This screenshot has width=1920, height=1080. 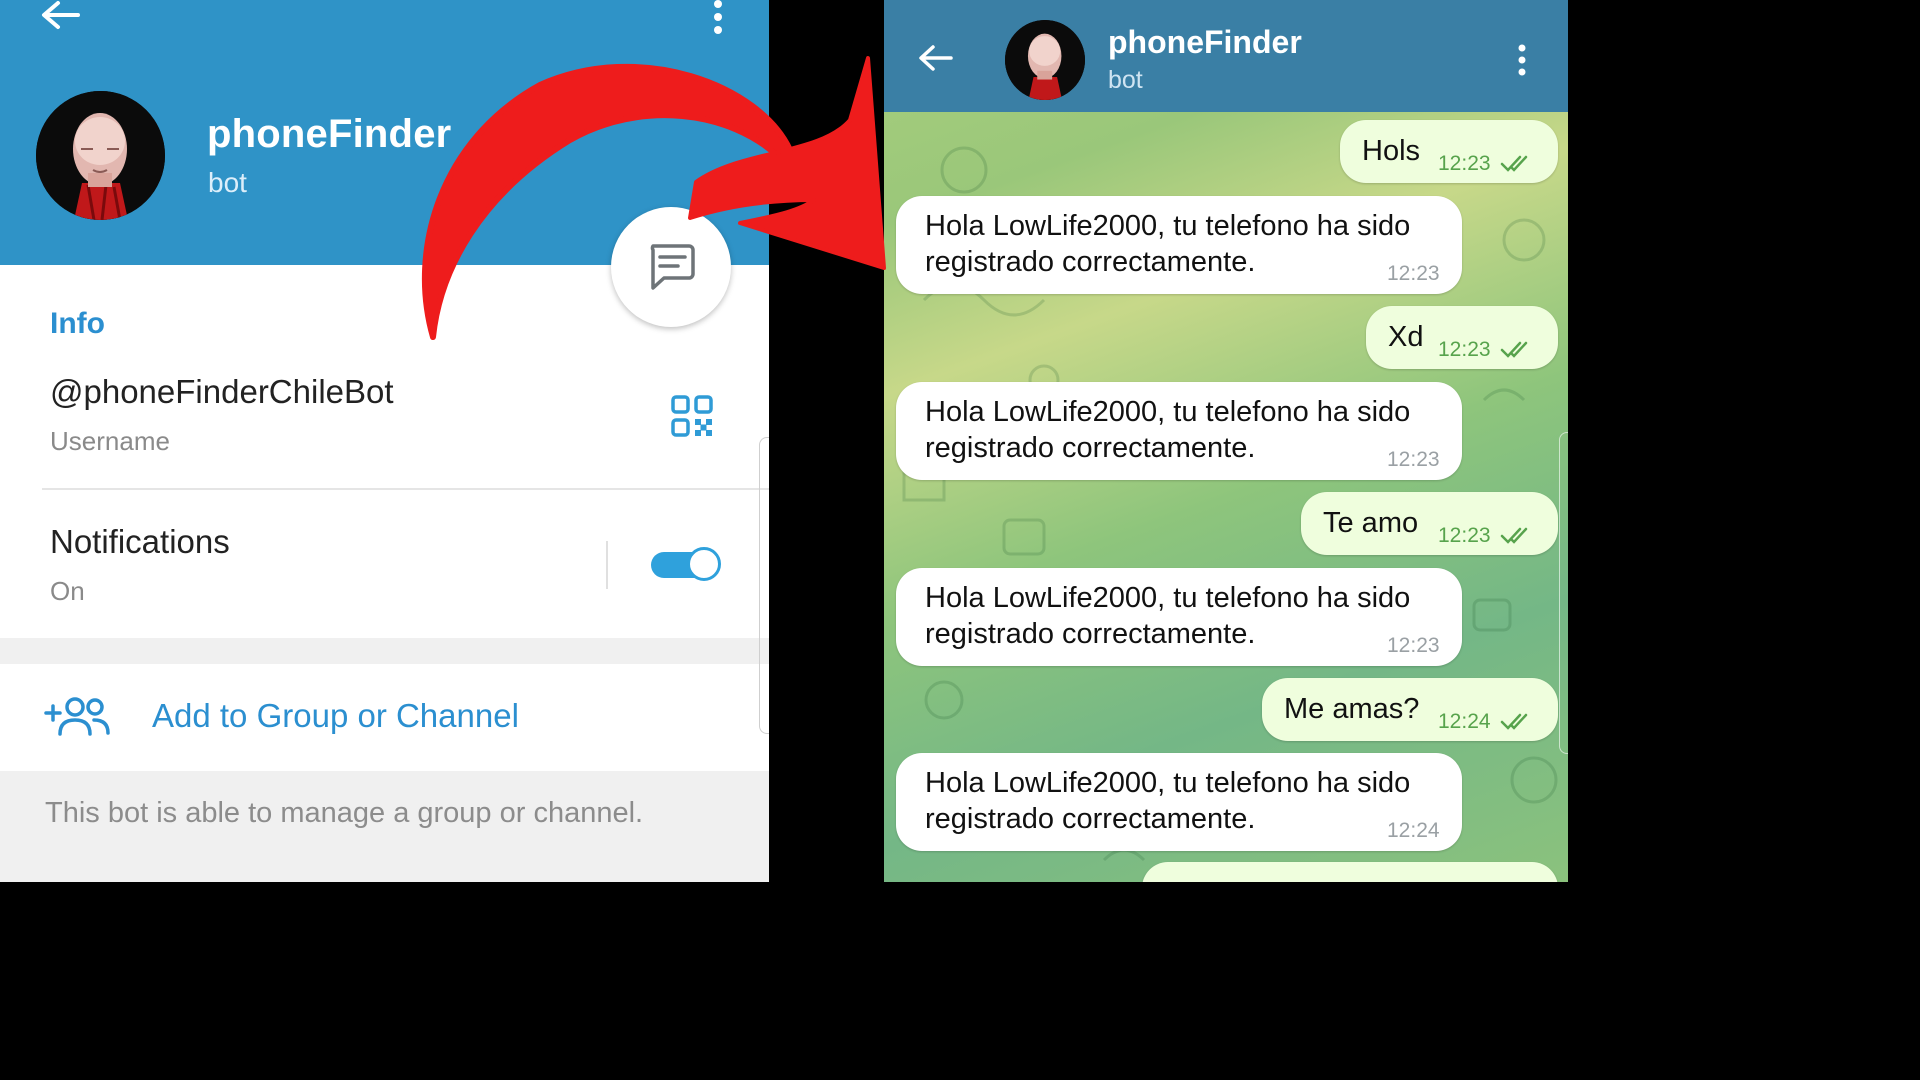 I want to click on chat-title: phoneFinder, so click(x=1205, y=42).